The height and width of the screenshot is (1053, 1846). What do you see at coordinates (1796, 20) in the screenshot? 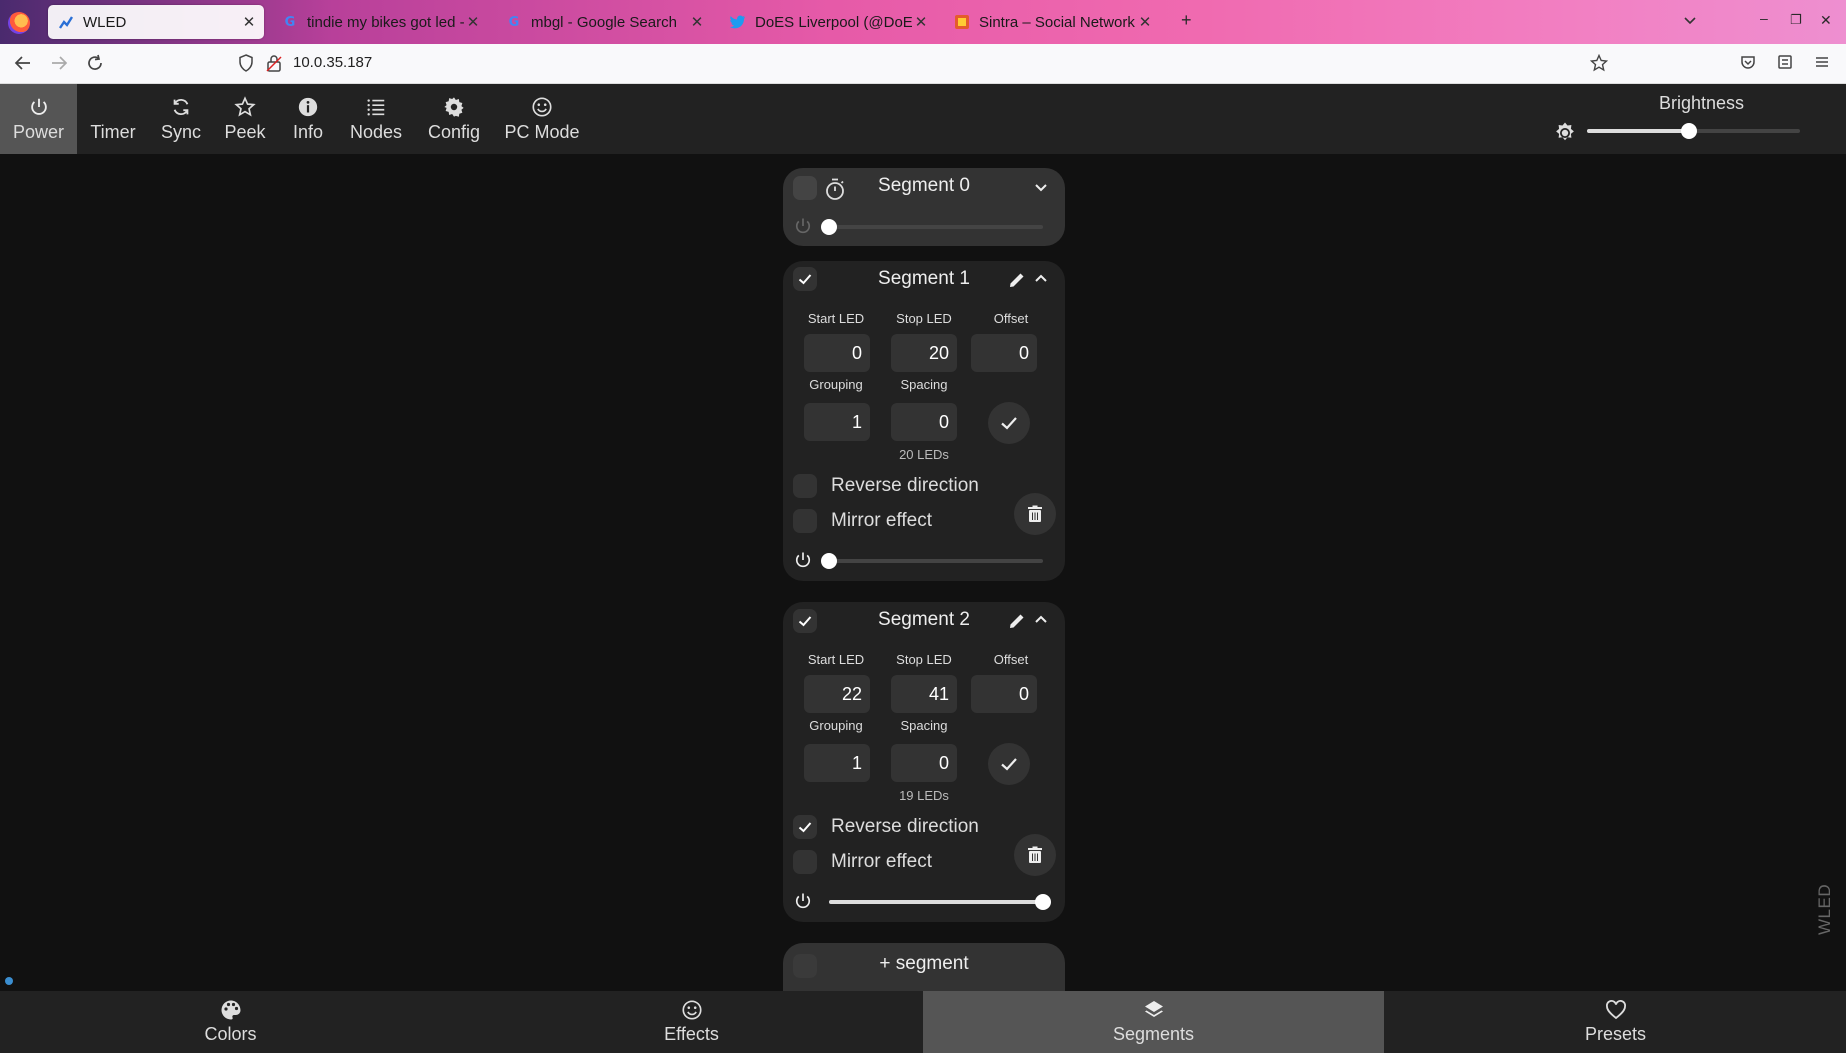
I see `restore-icon: ❐` at bounding box center [1796, 20].